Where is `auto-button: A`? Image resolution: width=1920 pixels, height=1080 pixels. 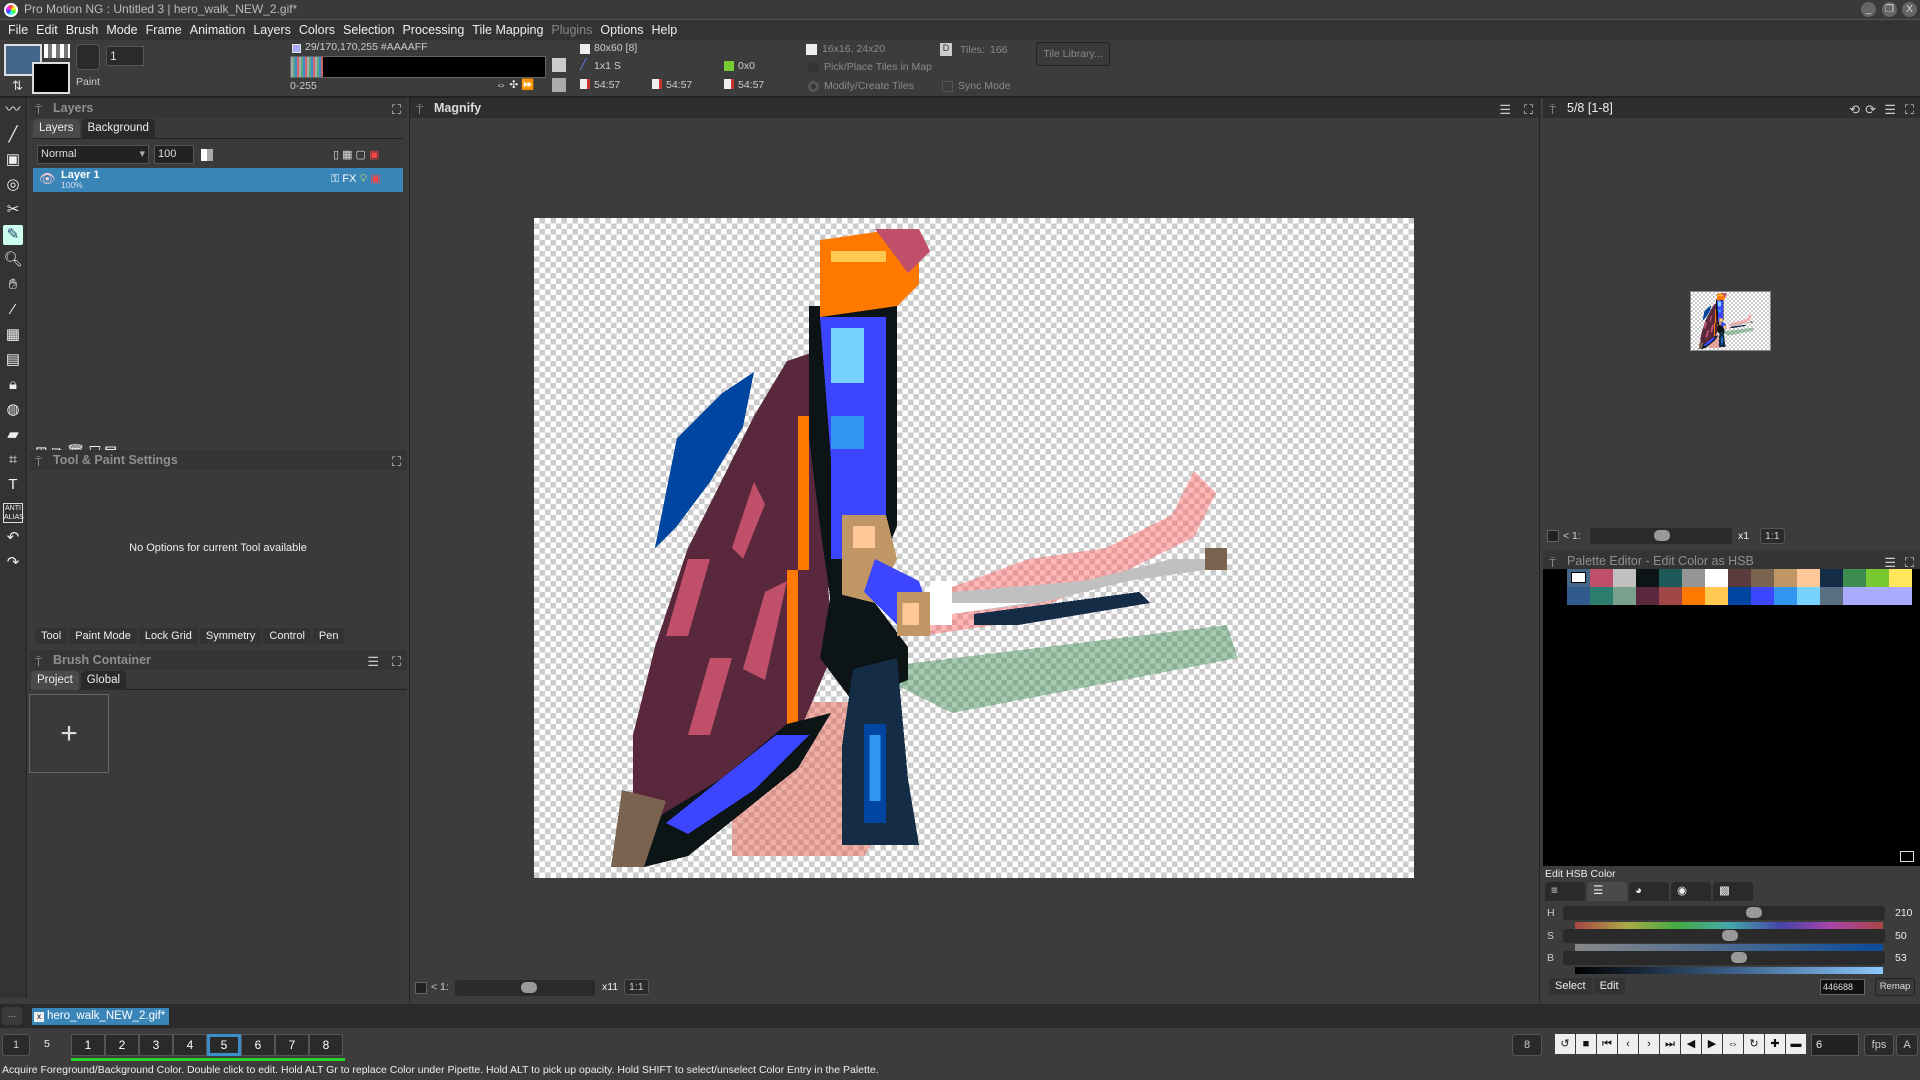 auto-button: A is located at coordinates (1907, 1045).